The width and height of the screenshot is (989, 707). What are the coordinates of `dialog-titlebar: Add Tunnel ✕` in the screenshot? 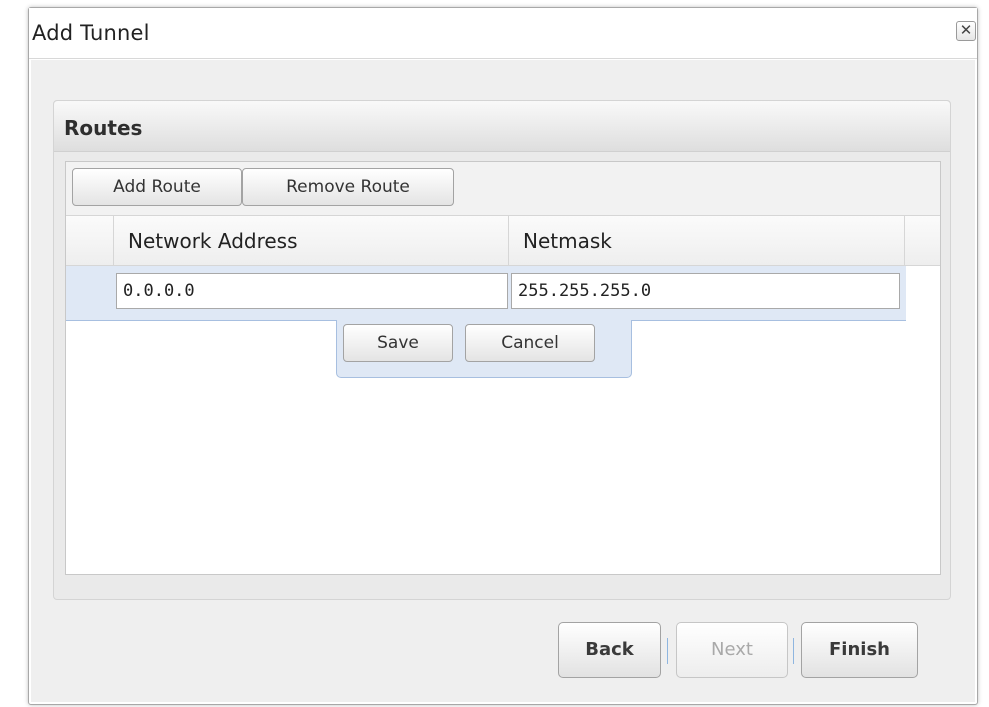 It's located at (503, 33).